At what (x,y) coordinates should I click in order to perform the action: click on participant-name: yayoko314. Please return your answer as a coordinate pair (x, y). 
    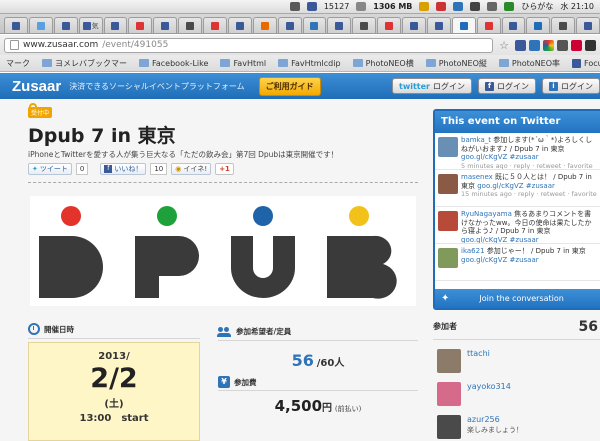
    Looking at the image, I should click on (489, 386).